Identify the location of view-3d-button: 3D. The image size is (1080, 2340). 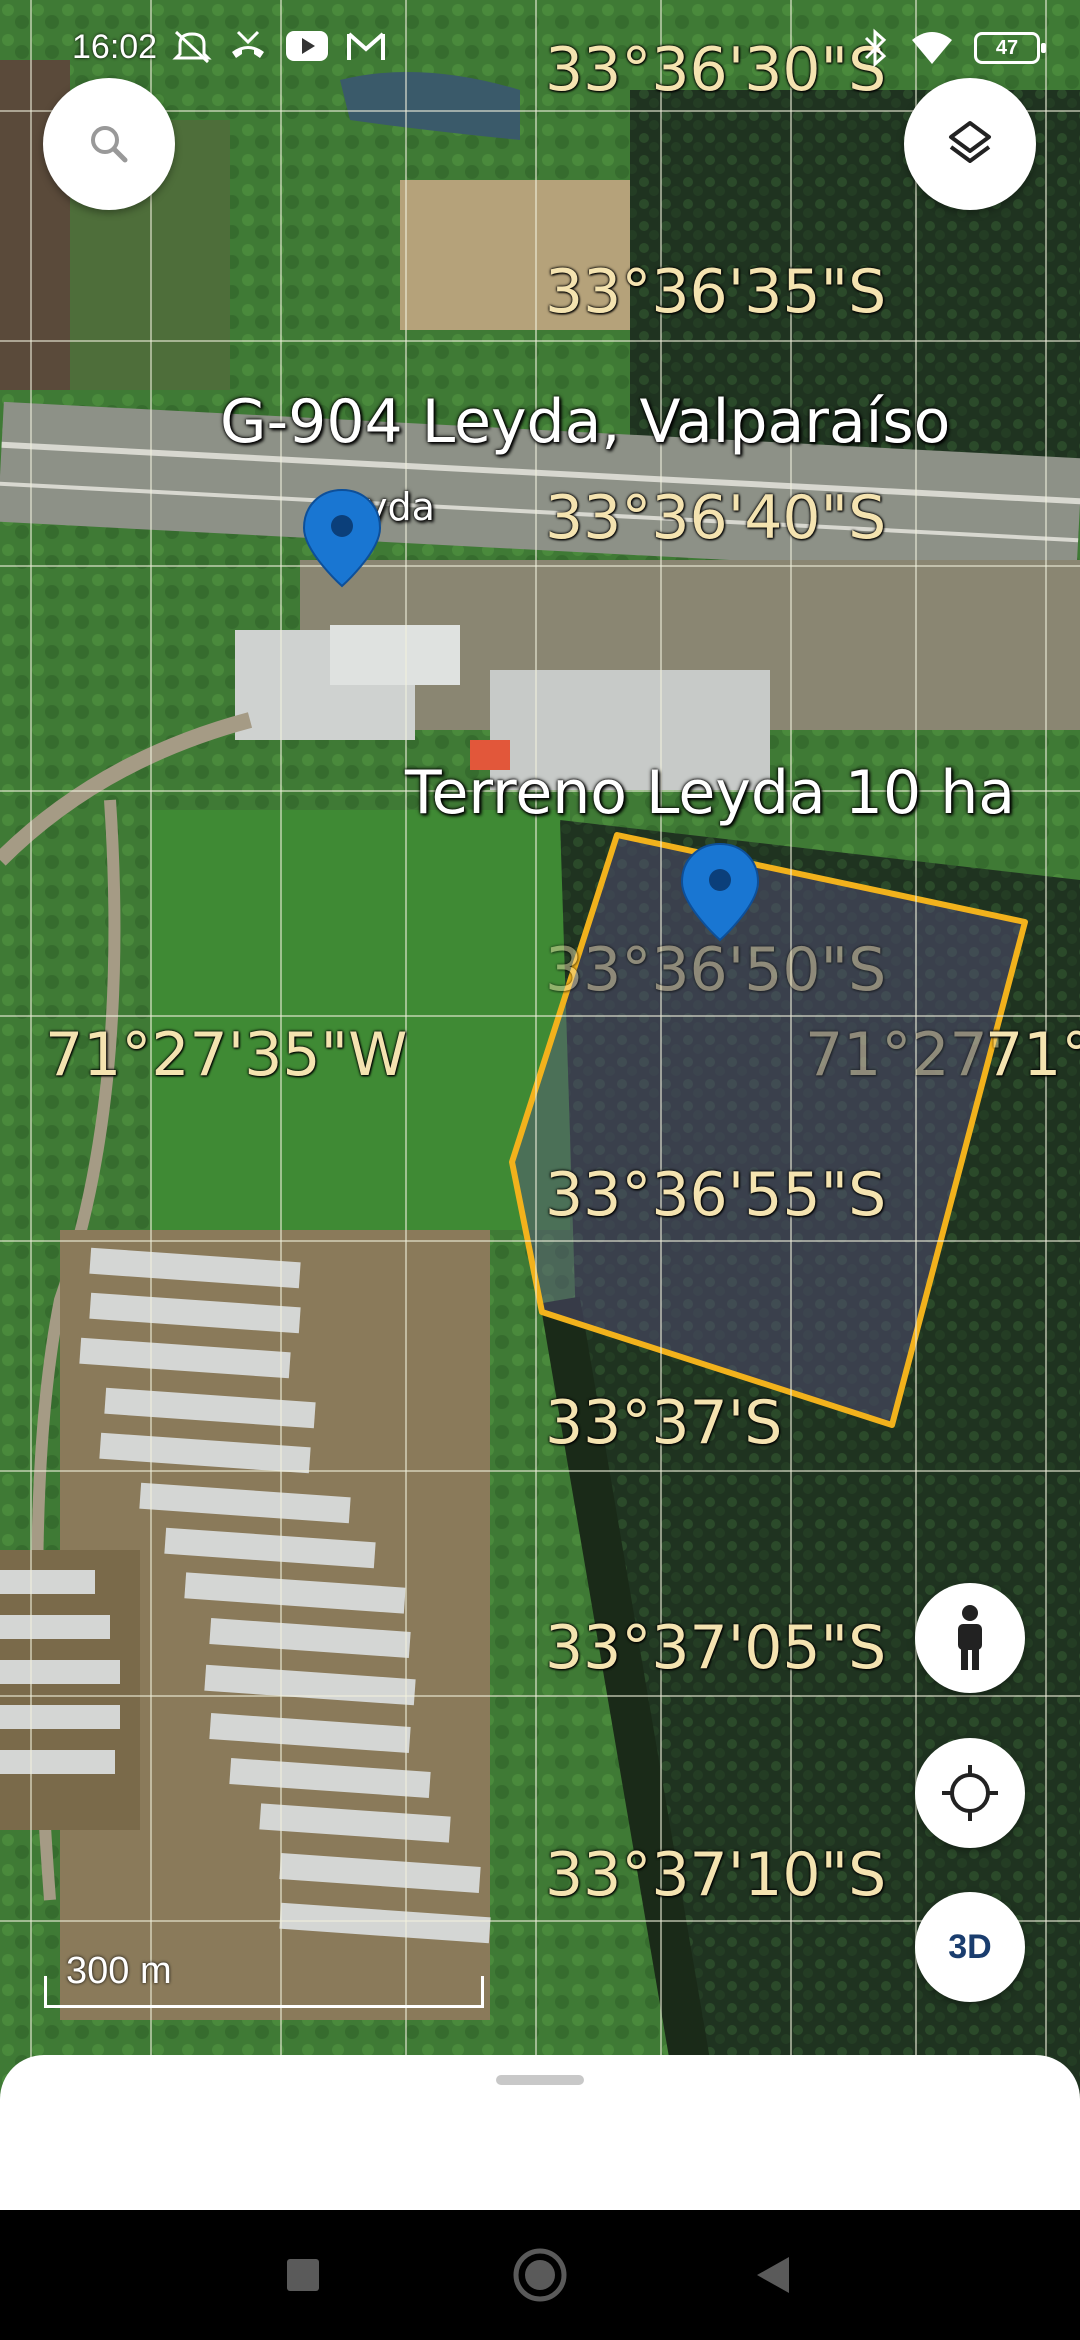
(970, 1947).